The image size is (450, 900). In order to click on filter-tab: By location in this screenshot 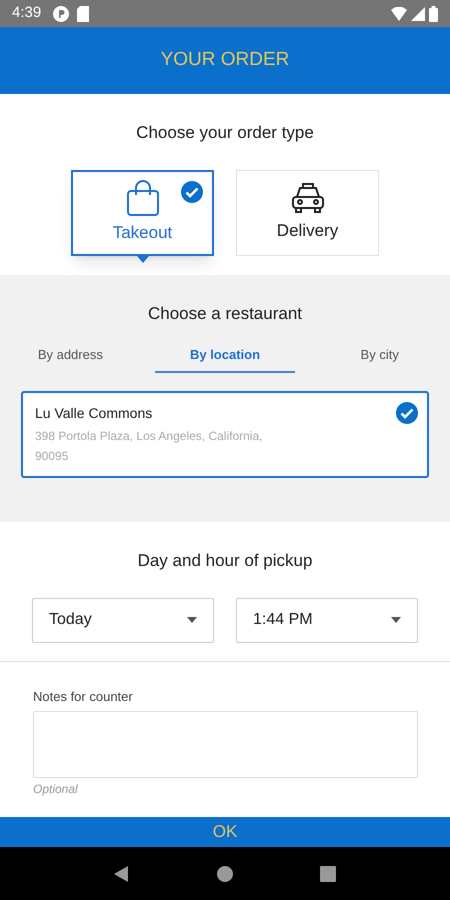, I will do `click(225, 355)`.